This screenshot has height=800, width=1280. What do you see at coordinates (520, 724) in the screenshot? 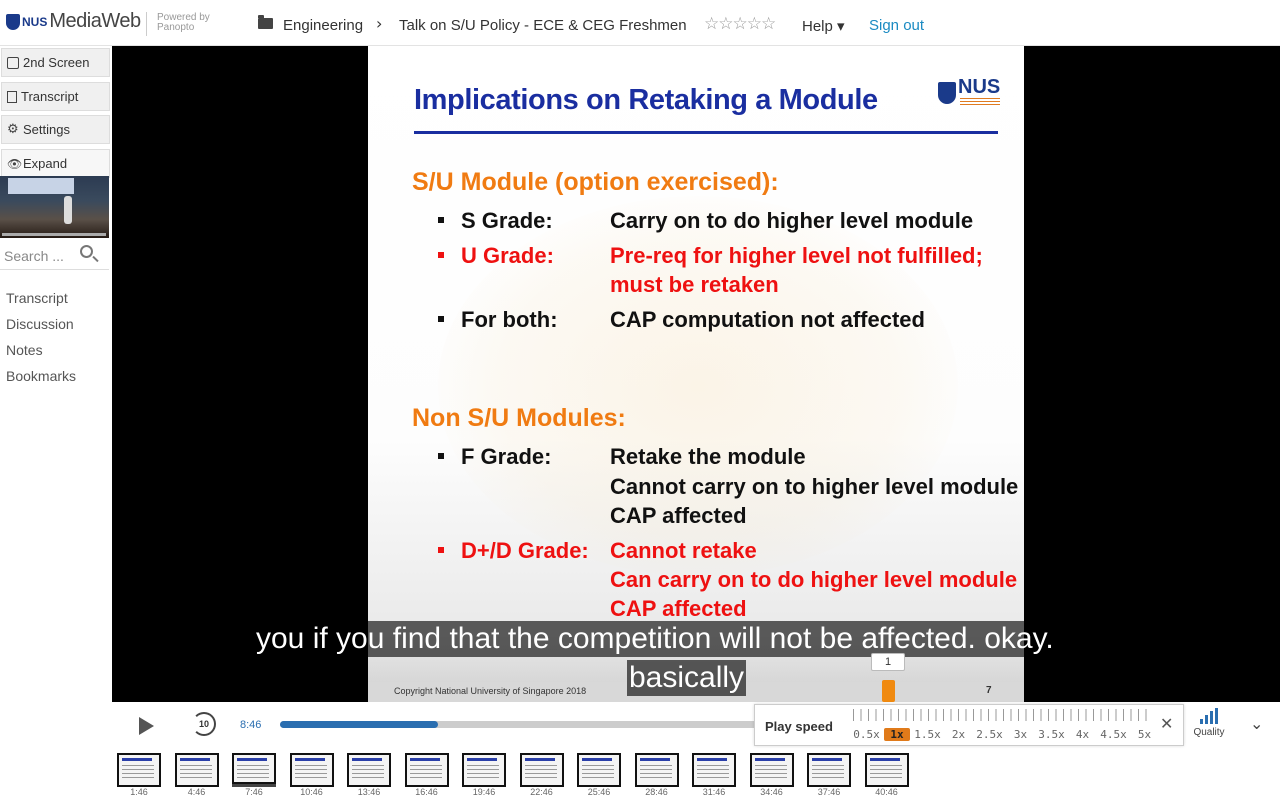
I see `seek-bar` at bounding box center [520, 724].